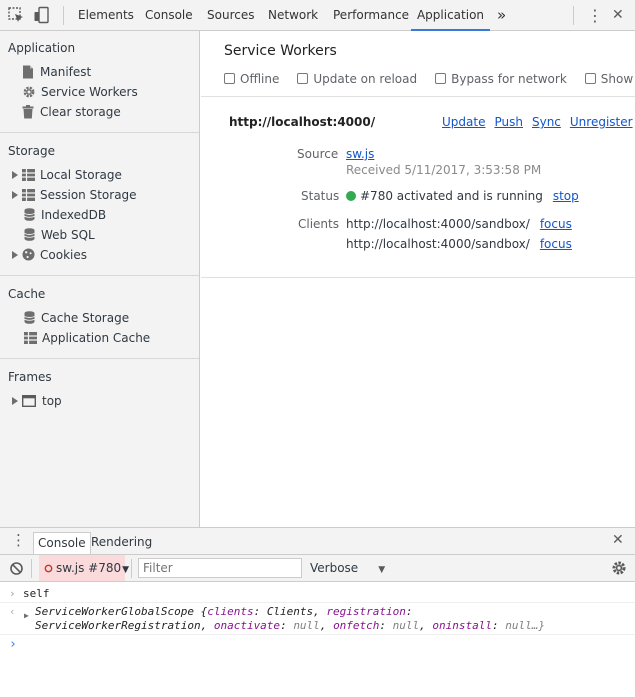 Image resolution: width=635 pixels, height=697 pixels. Describe the element at coordinates (68, 235) in the screenshot. I see `sidebar-item-label: Web SQL` at that location.